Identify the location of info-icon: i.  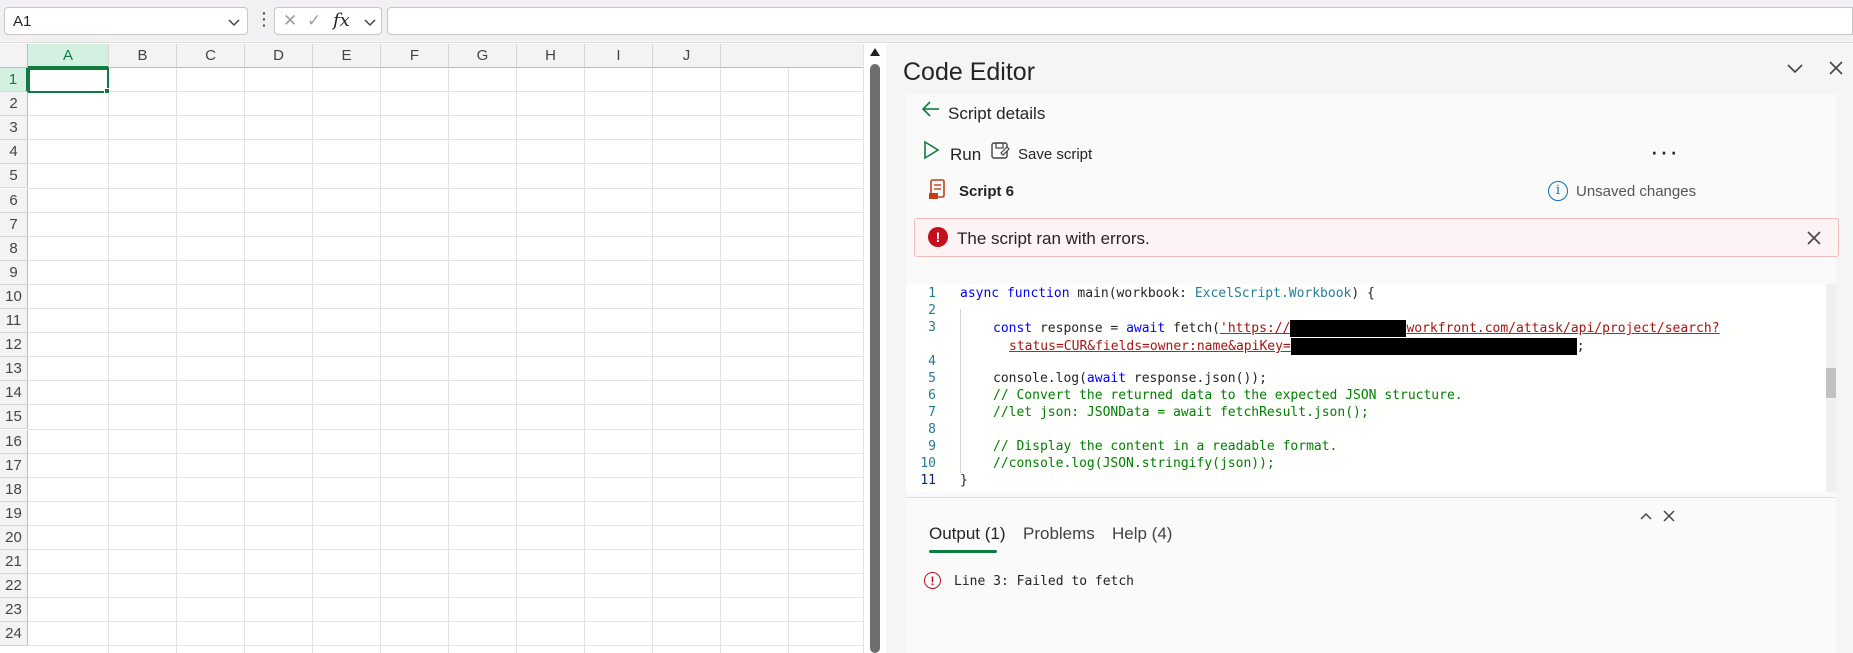
(1558, 191).